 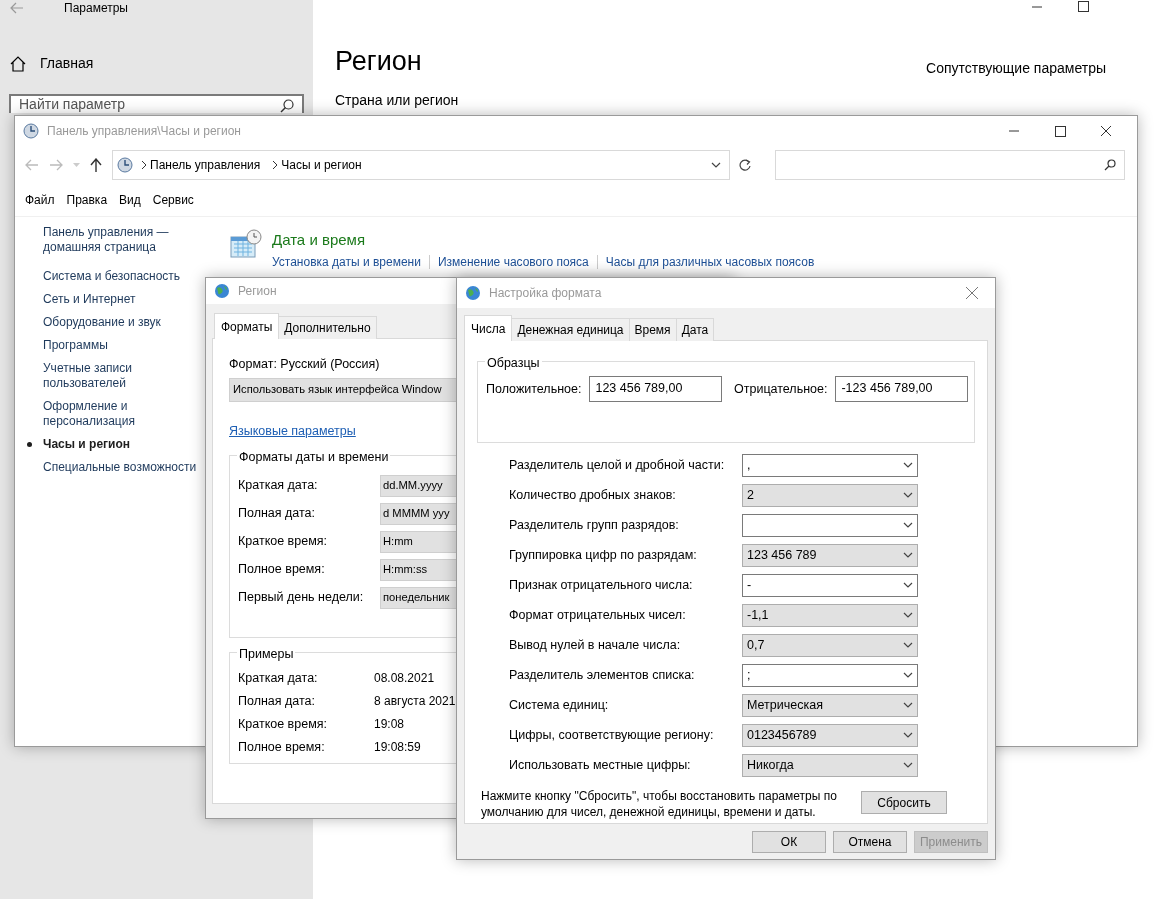 I want to click on format-dropdown: H:mm:ss, so click(x=418, y=569).